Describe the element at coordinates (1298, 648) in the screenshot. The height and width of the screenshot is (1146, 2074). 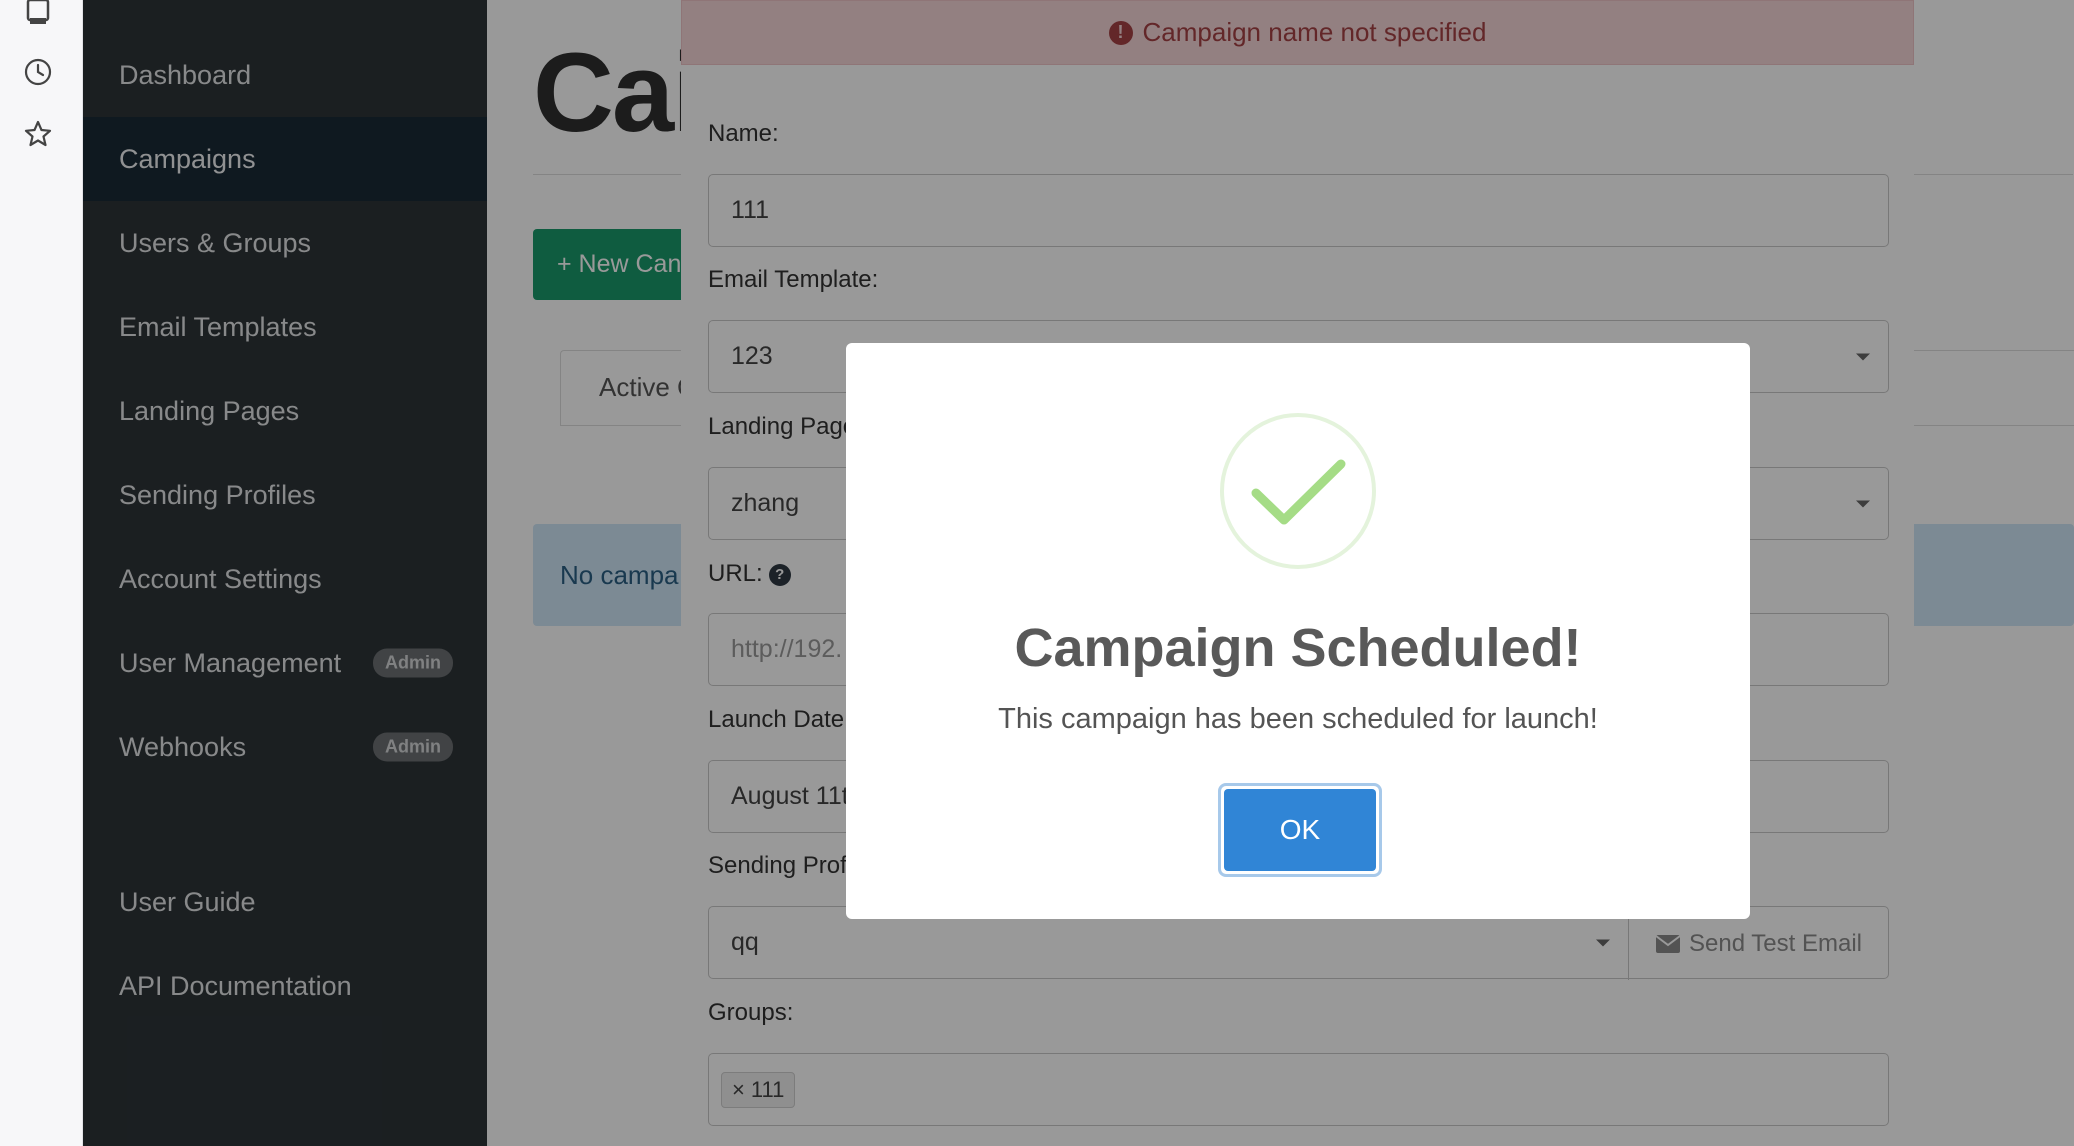
I see `dialog-title: Campaign Scheduled!` at that location.